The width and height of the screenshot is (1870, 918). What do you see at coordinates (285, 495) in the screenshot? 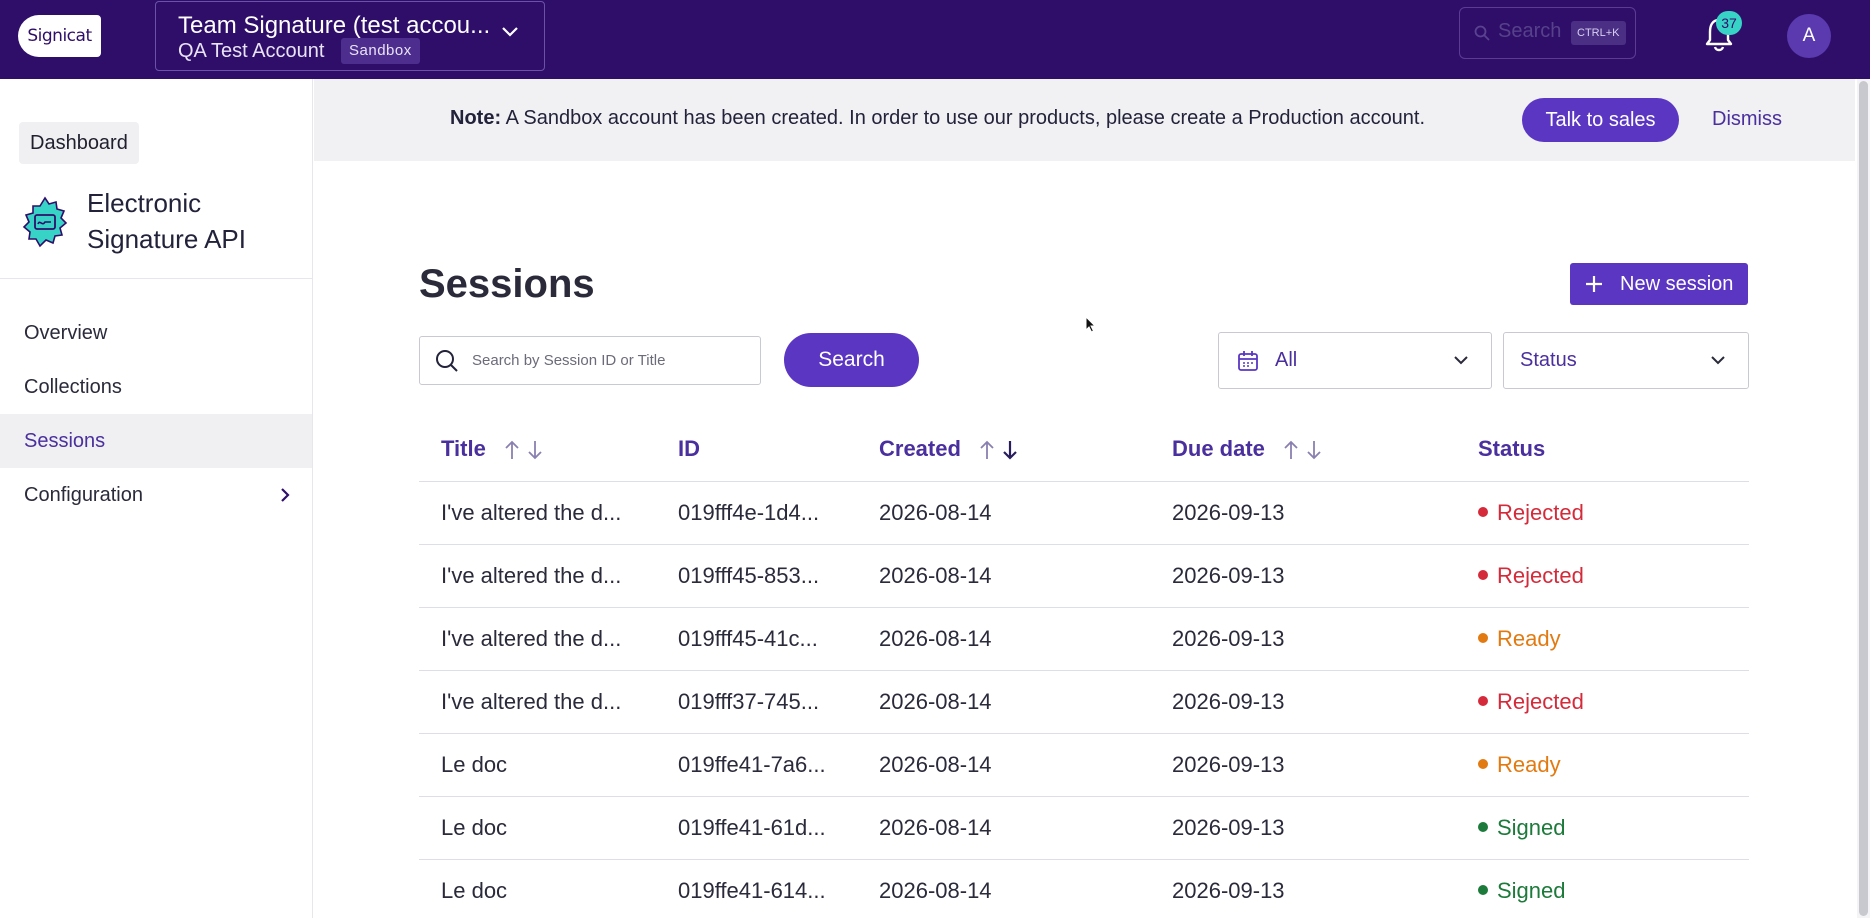
I see `chevron-right-icon` at bounding box center [285, 495].